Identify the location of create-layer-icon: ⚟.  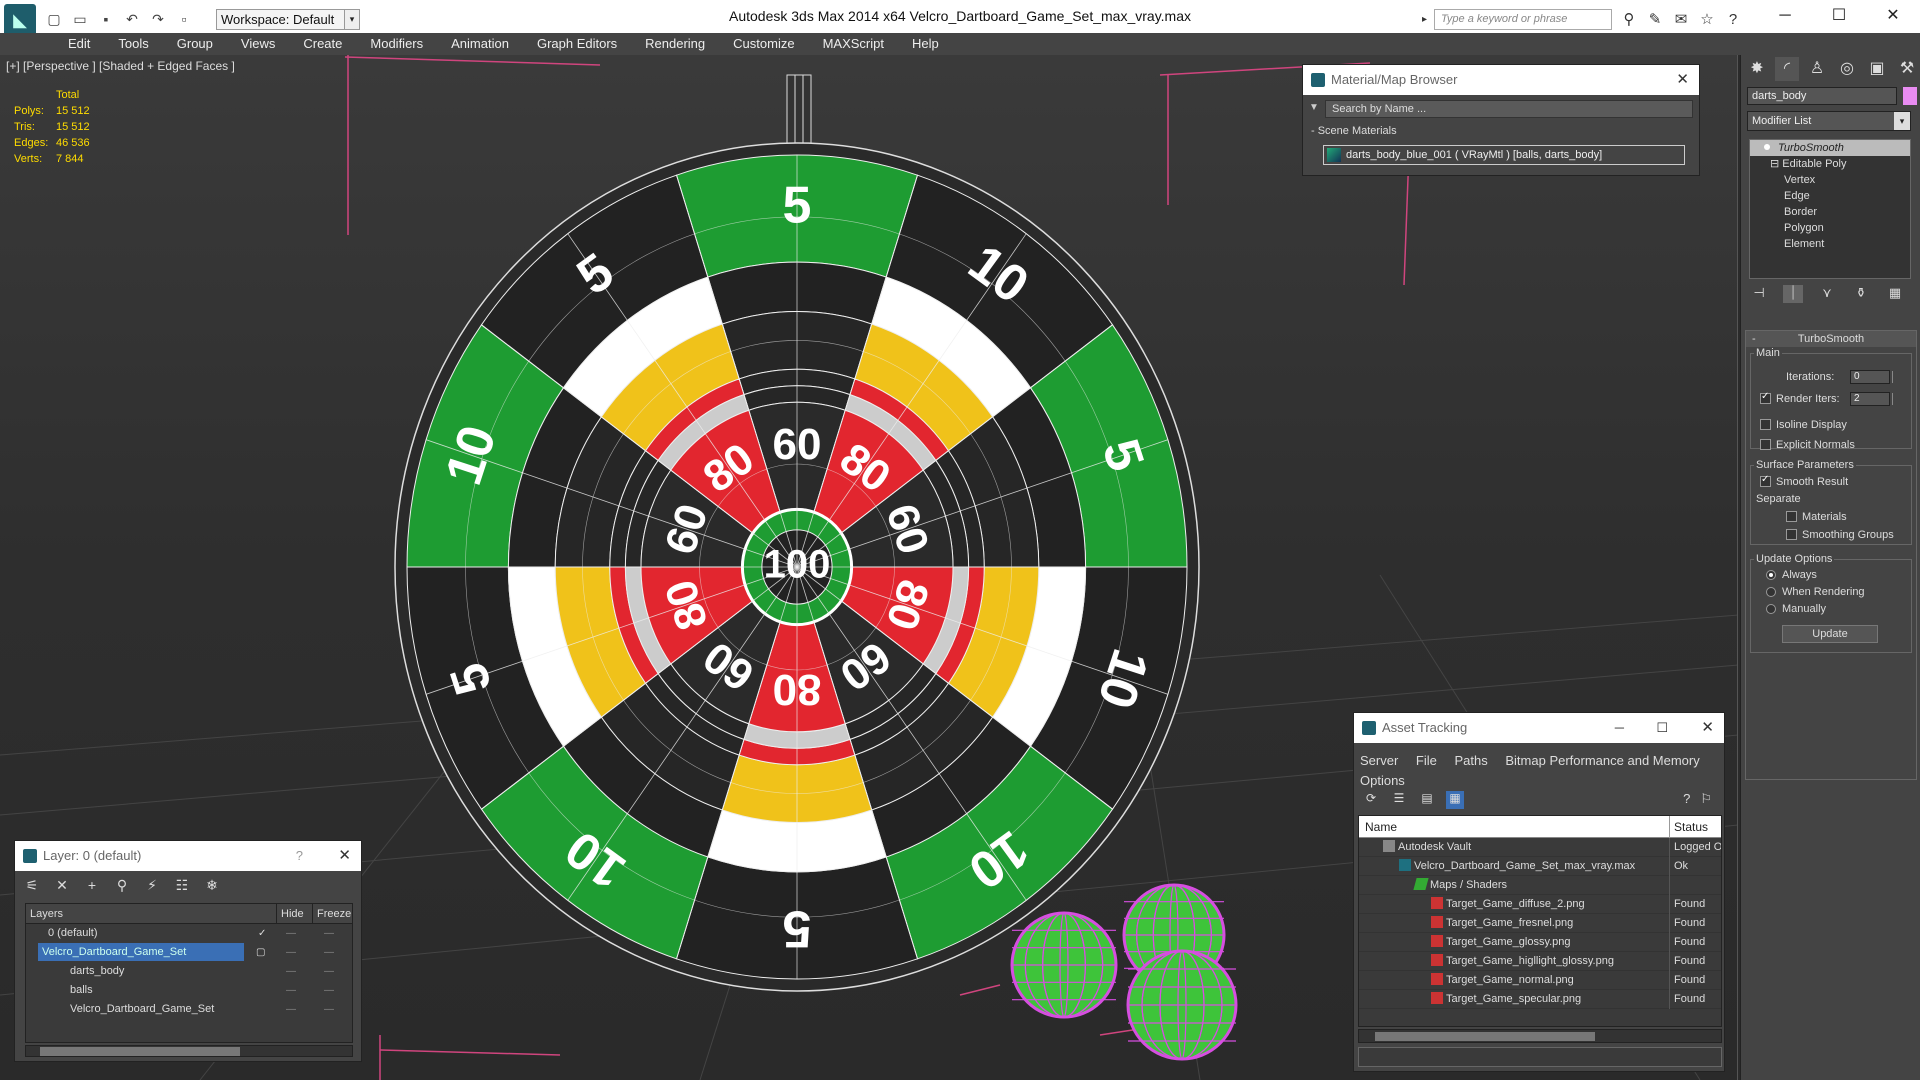
(32, 887).